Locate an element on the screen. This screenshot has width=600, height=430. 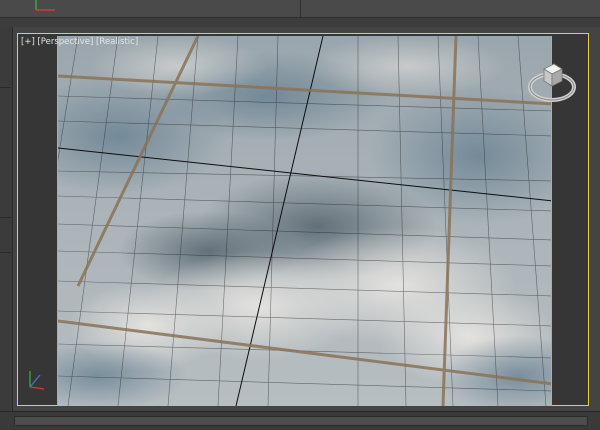
viewport-shading-menu: [Realistic] is located at coordinates (117, 42).